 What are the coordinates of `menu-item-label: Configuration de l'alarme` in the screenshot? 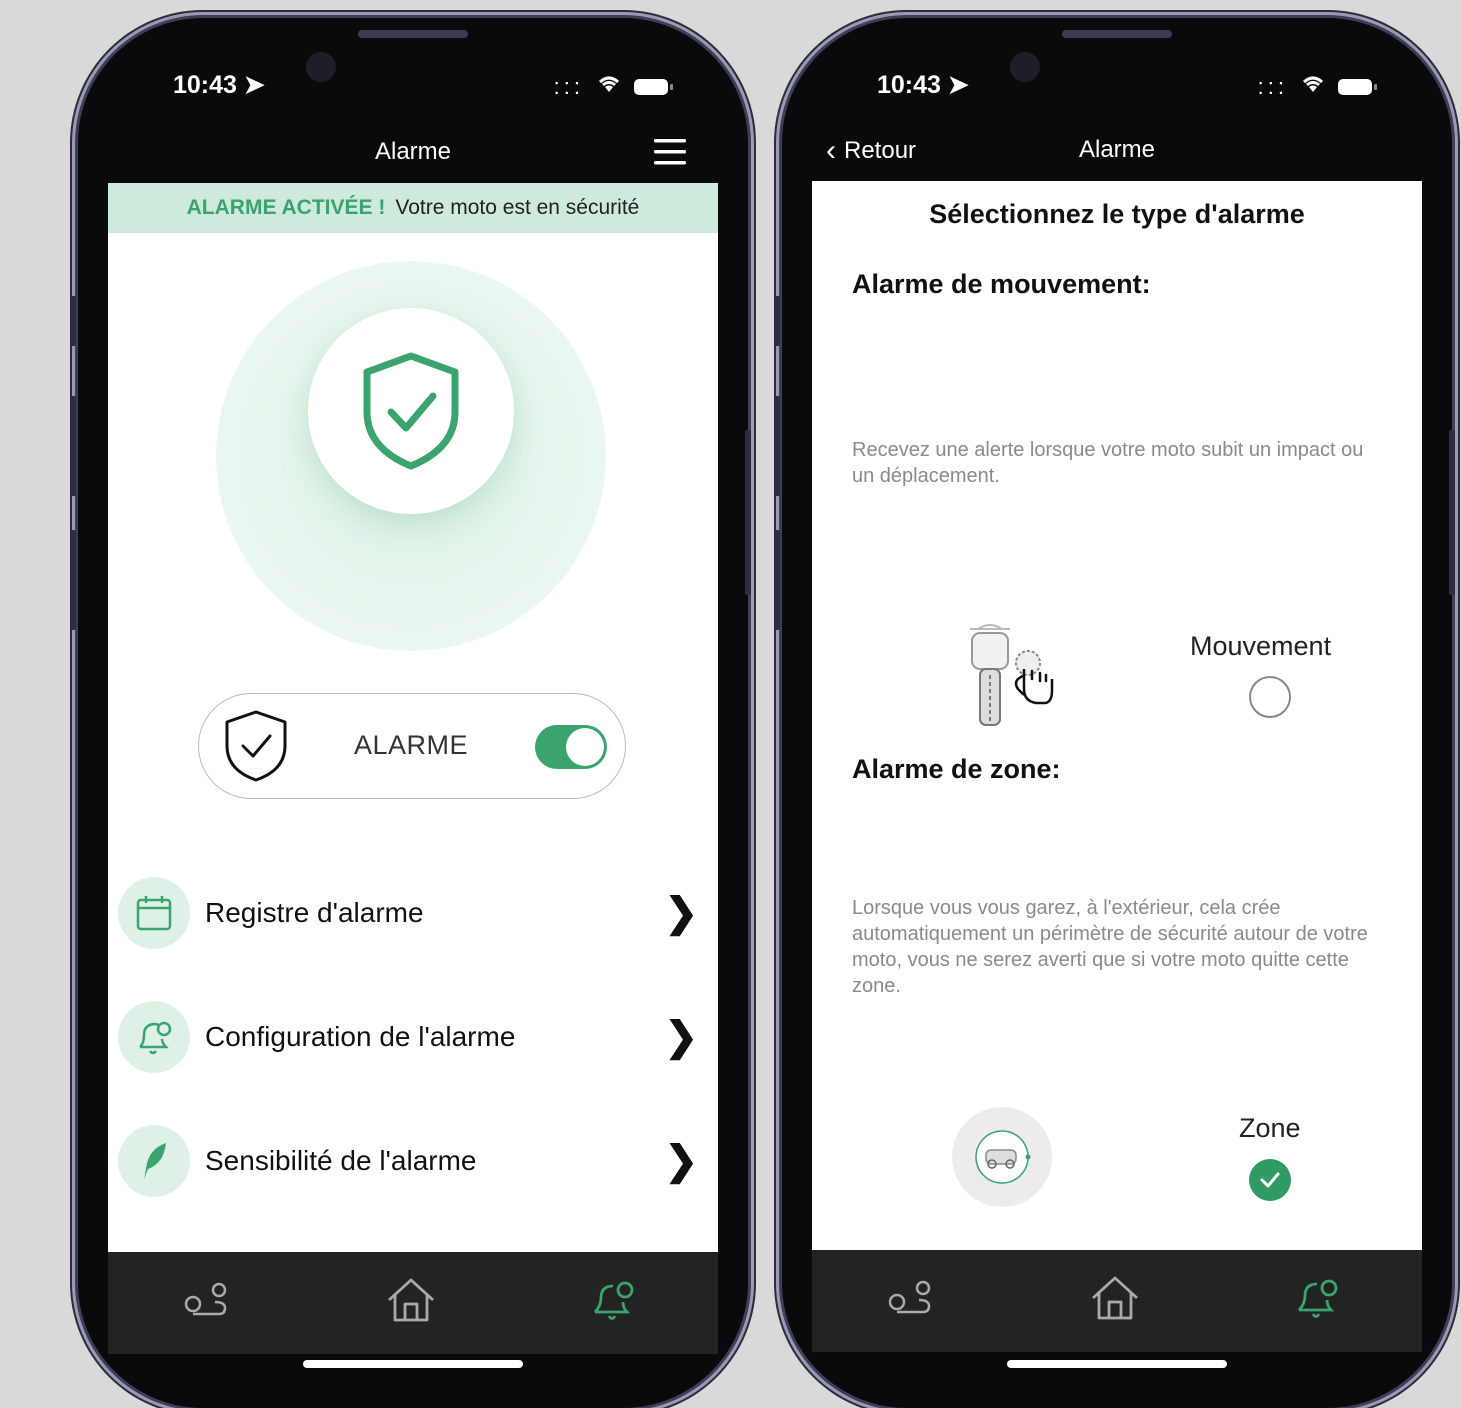 It's located at (360, 1036).